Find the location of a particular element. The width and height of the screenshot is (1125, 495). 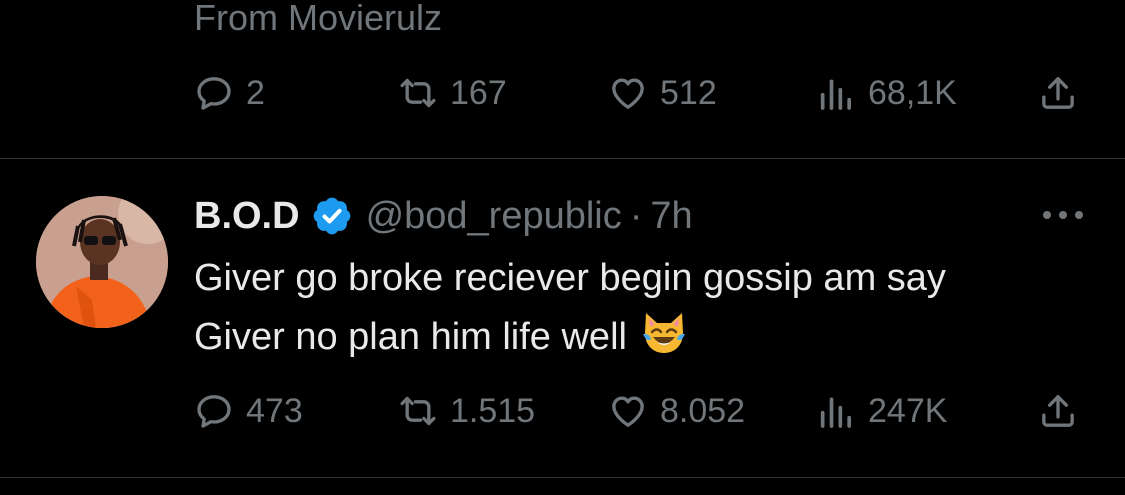

more-dots-icon is located at coordinates (1063, 215).